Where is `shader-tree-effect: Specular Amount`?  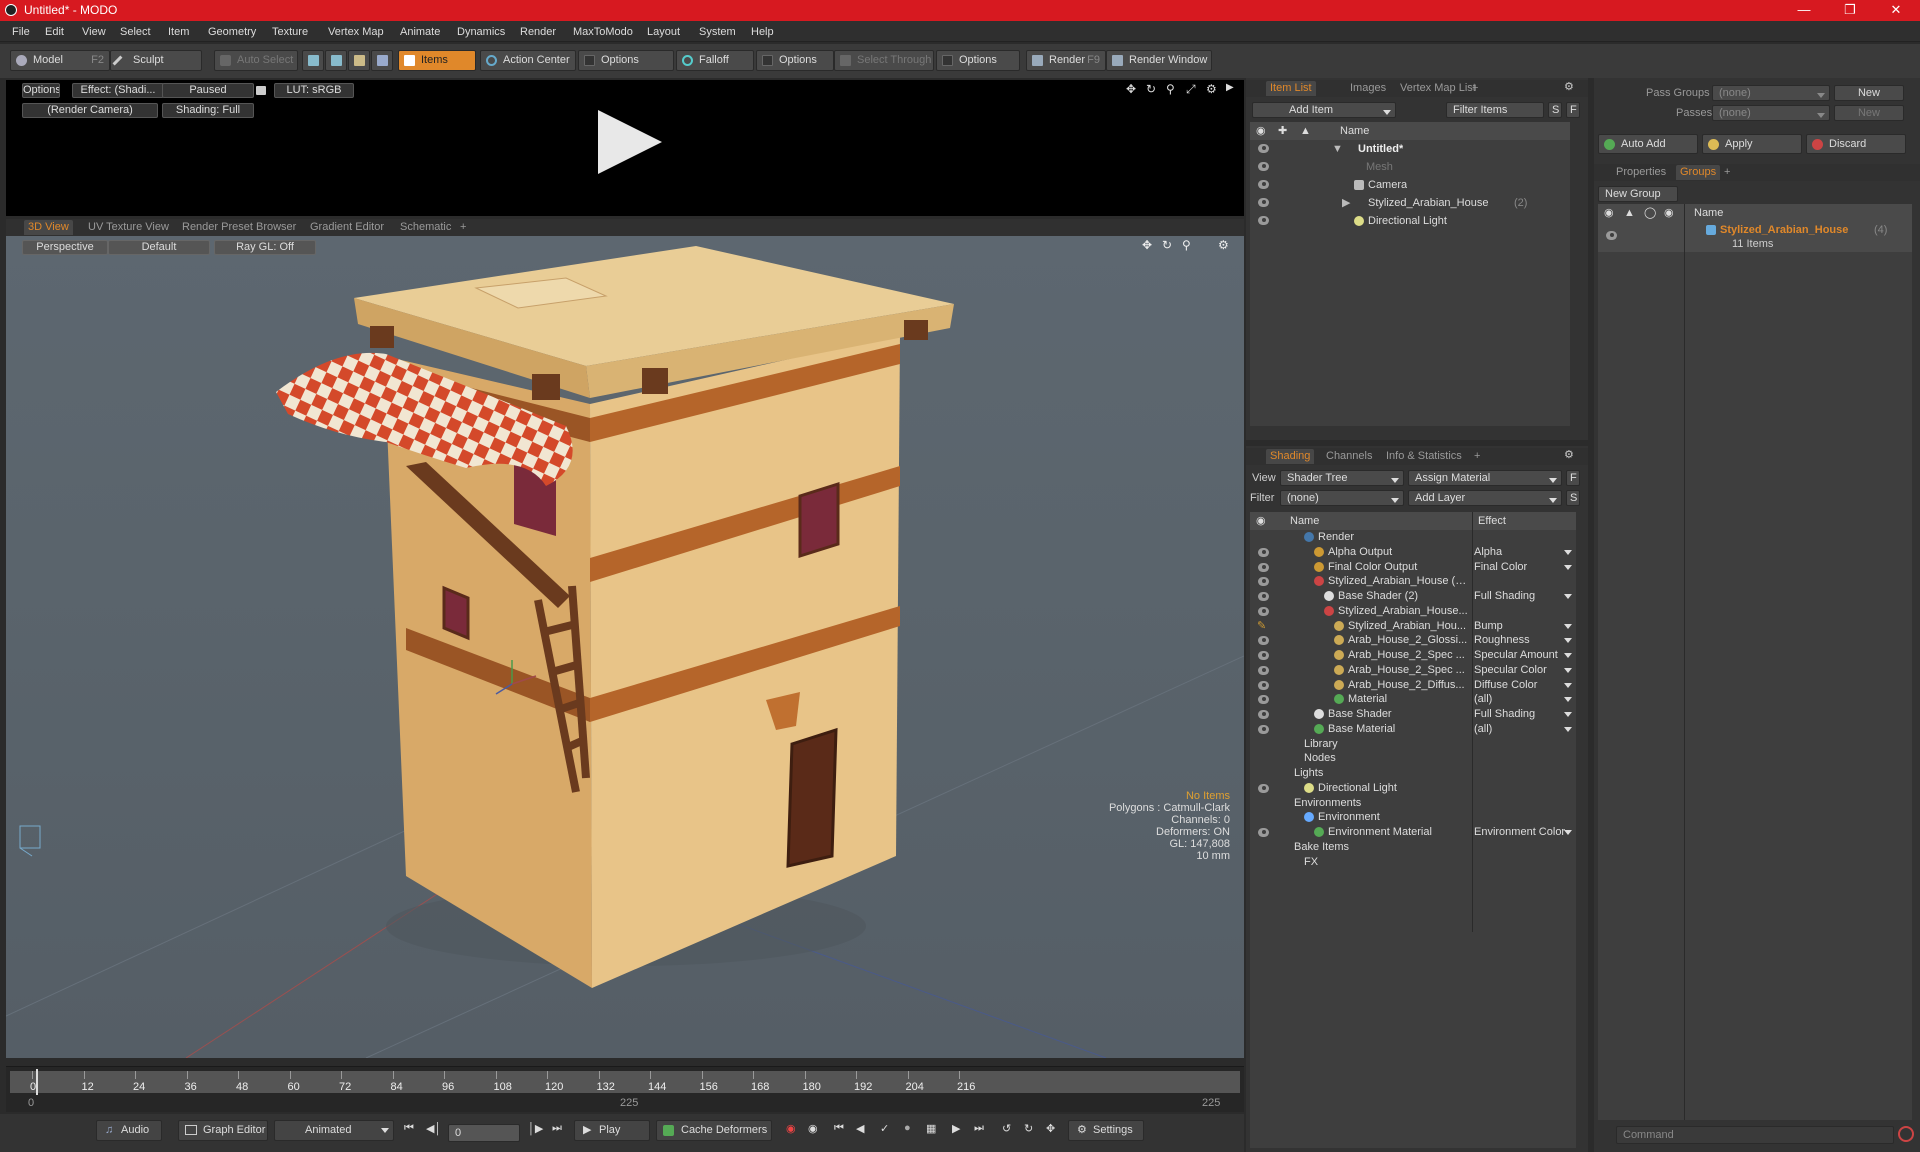
shader-tree-effect: Specular Amount is located at coordinates (1523, 655).